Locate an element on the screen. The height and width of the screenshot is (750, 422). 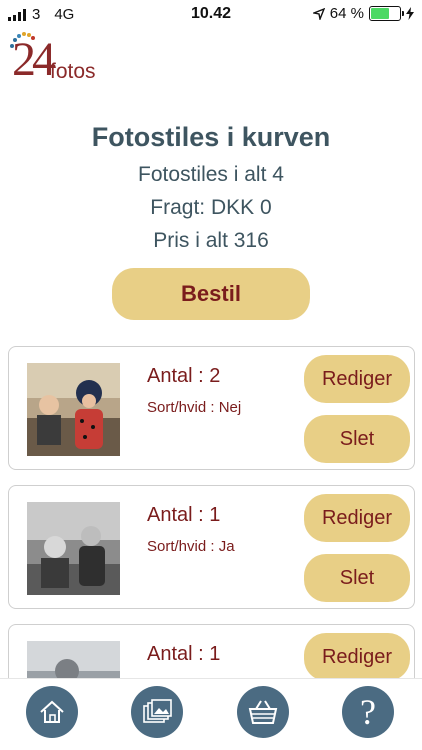
home-icon is located at coordinates (52, 711).